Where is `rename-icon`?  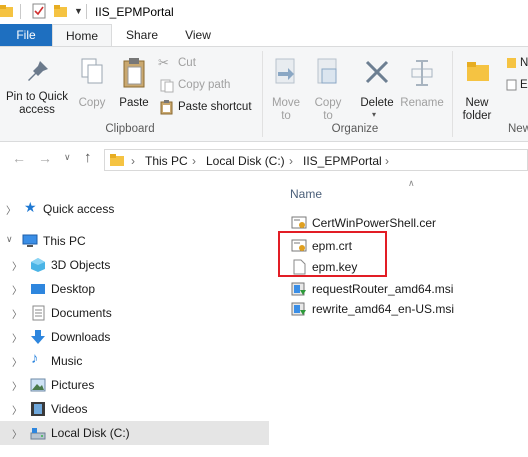 rename-icon is located at coordinates (422, 73).